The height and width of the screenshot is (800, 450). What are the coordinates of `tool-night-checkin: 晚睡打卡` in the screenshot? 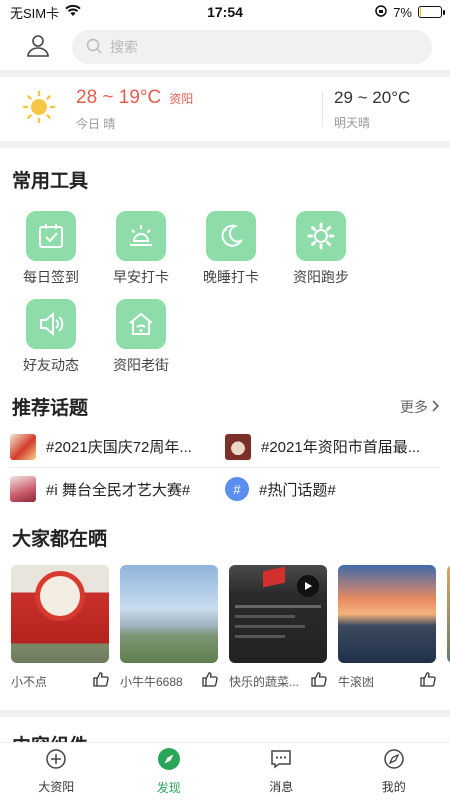 It's located at (231, 249).